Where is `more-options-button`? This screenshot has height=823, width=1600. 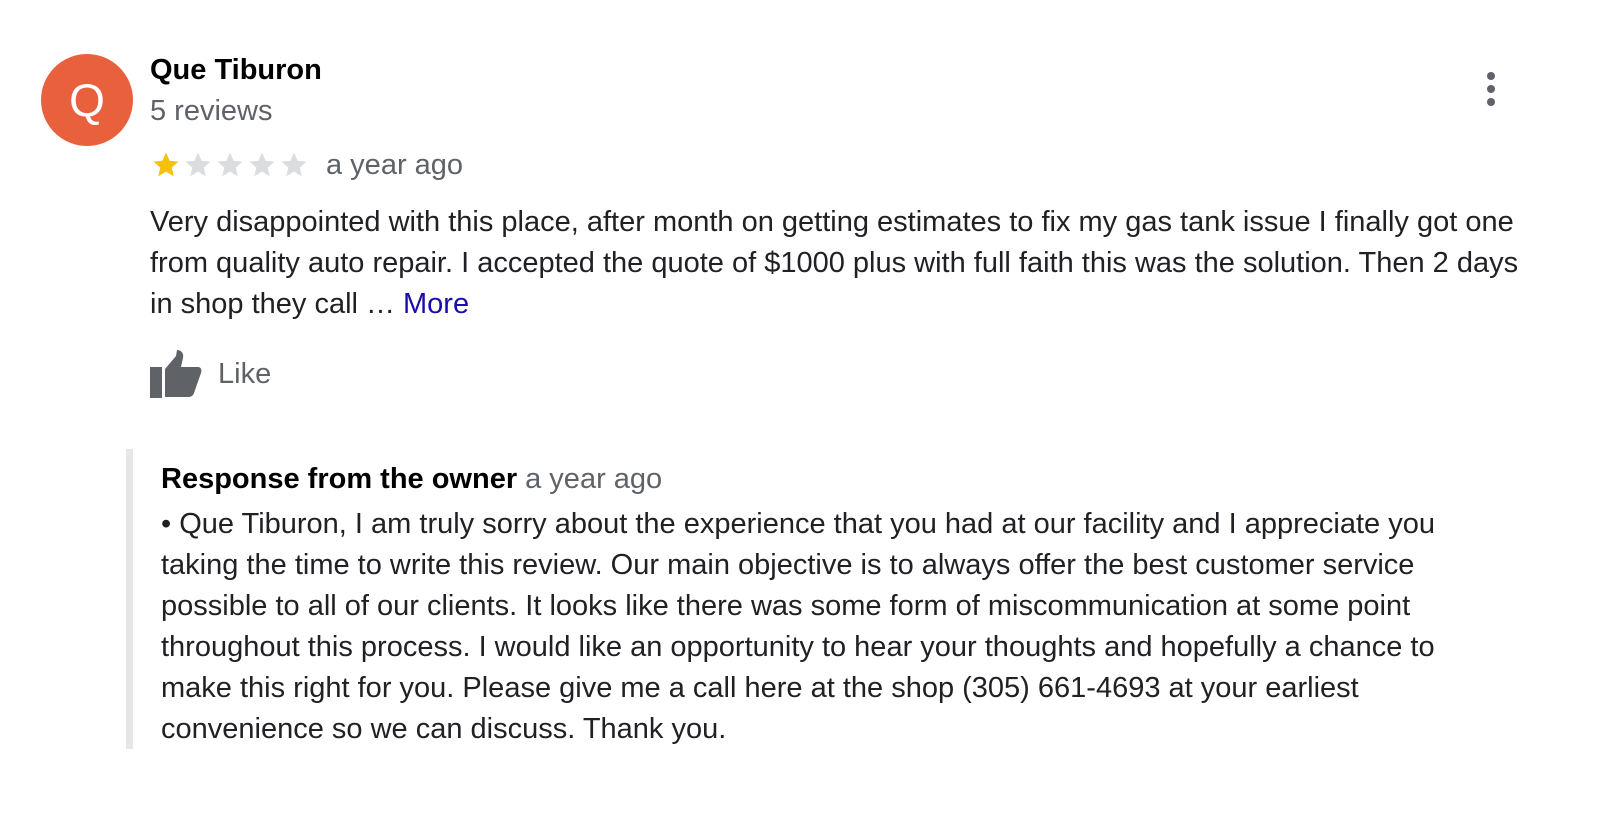 more-options-button is located at coordinates (1491, 92).